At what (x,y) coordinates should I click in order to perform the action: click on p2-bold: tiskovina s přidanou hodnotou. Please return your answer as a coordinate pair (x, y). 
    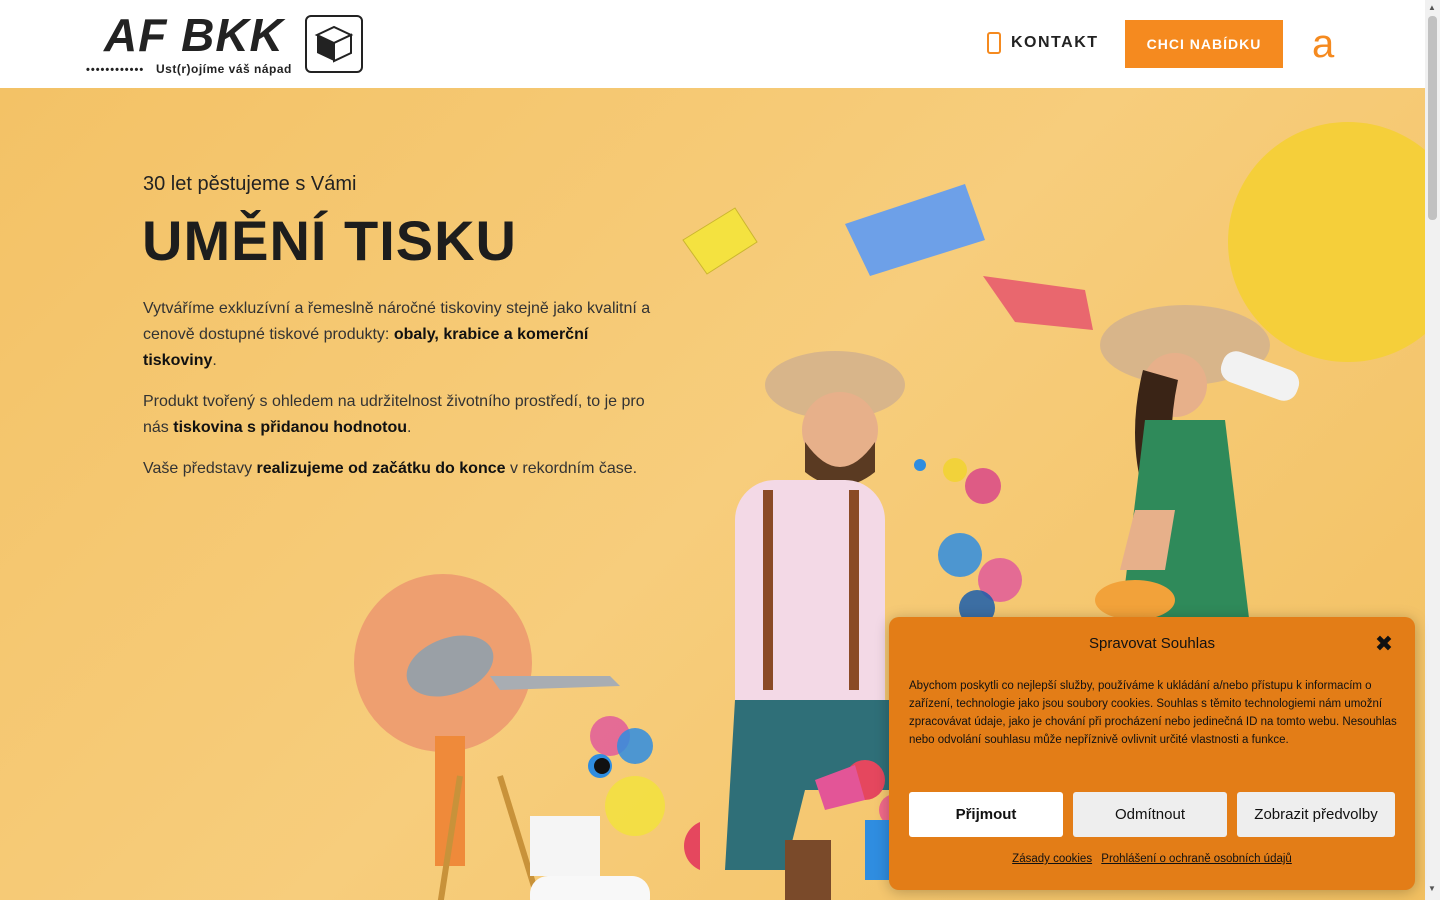
    Looking at the image, I should click on (290, 427).